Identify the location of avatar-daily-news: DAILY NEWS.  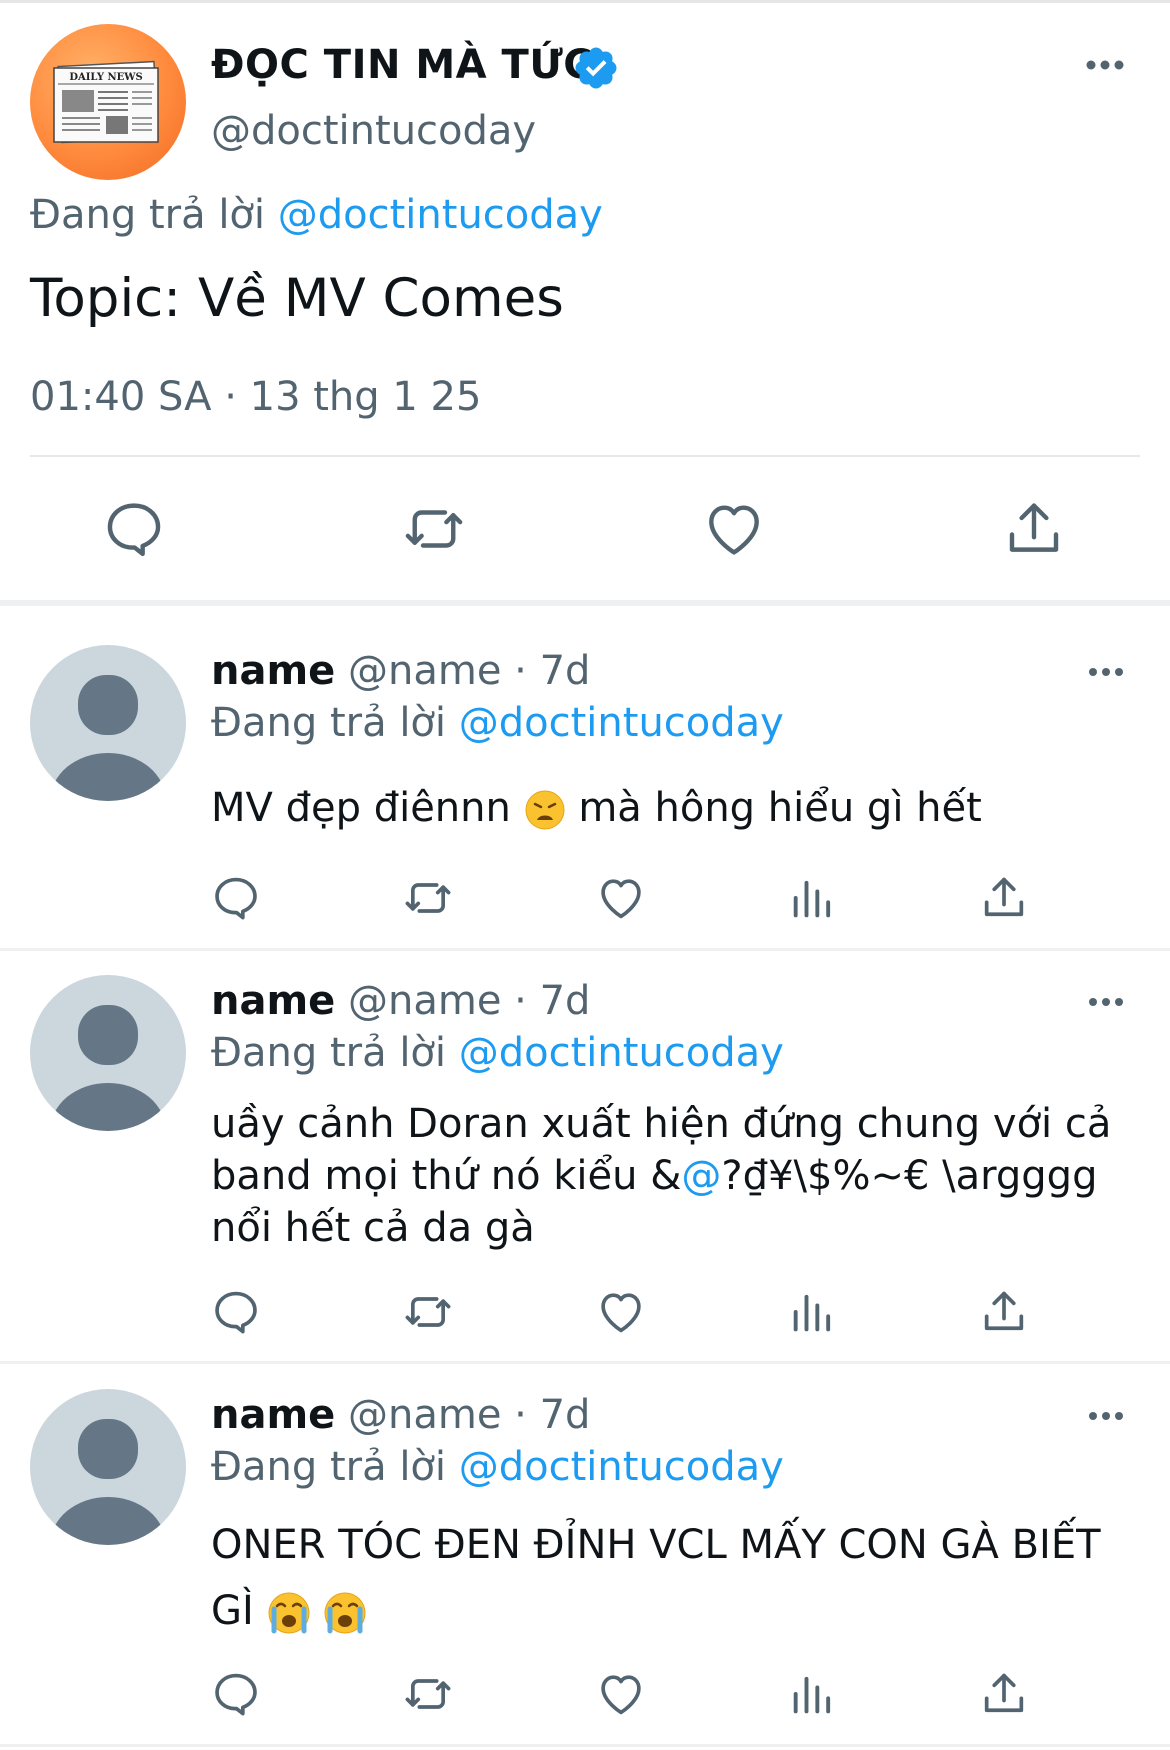
(108, 102).